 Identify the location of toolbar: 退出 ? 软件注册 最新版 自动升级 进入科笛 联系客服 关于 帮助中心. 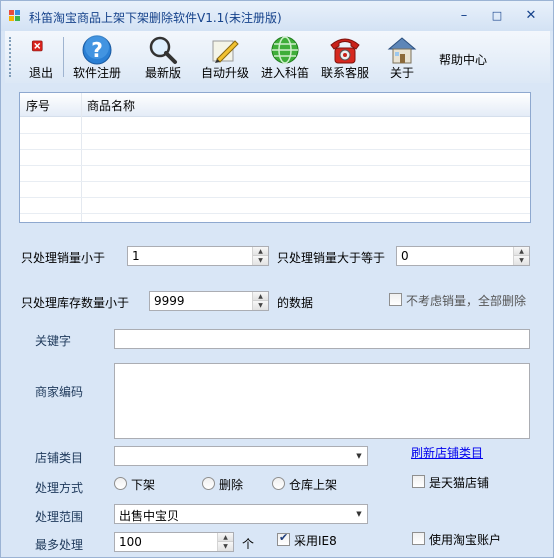
(277, 57).